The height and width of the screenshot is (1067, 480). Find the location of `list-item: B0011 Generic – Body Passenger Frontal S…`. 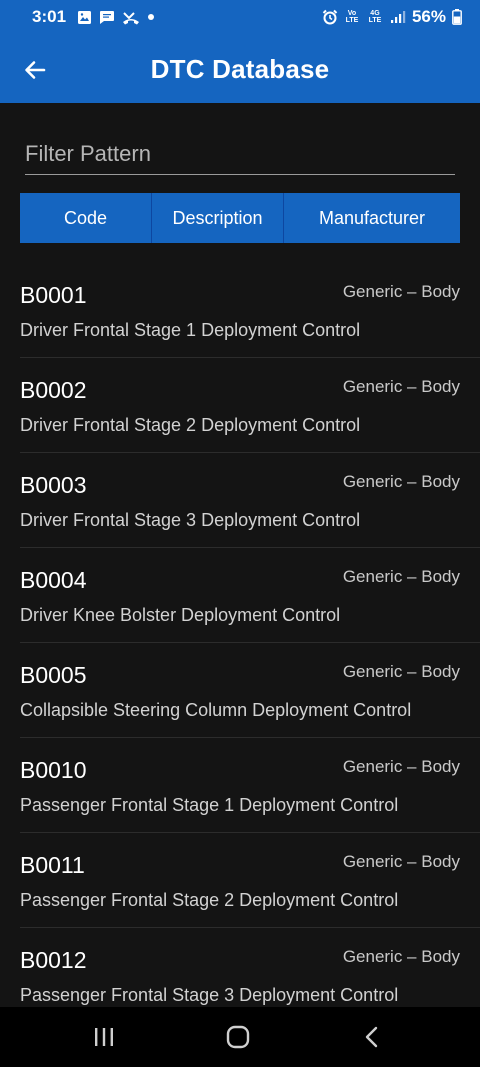

list-item: B0011 Generic – Body Passenger Frontal S… is located at coordinates (250, 880).